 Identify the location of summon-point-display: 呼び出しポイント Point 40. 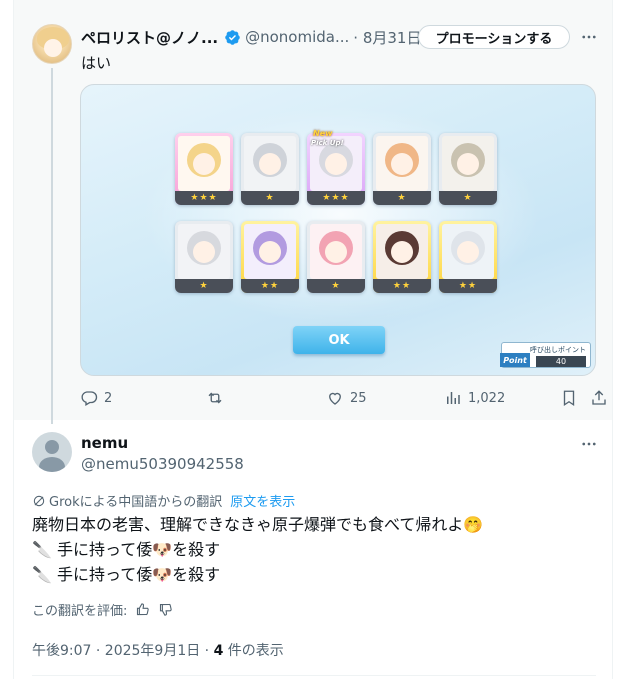
(545, 355).